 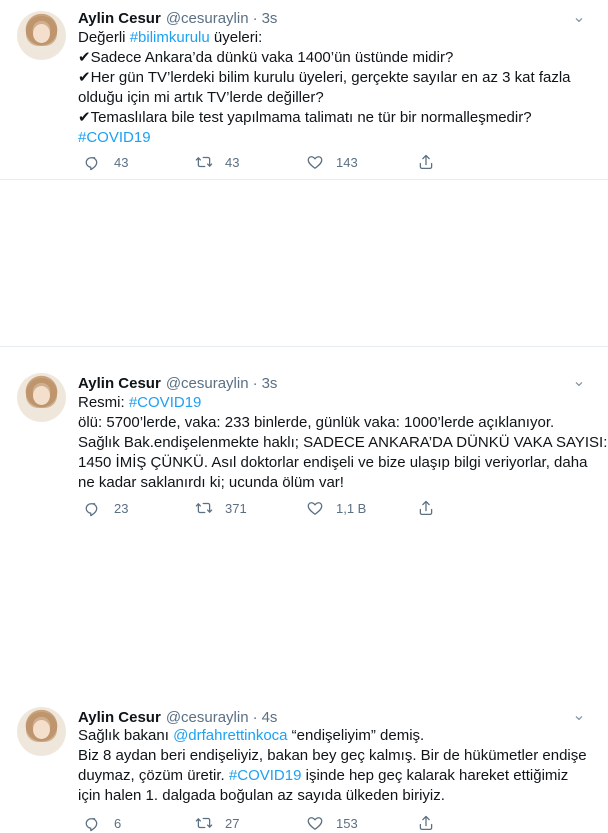 What do you see at coordinates (133, 162) in the screenshot?
I see `reply-button: 43` at bounding box center [133, 162].